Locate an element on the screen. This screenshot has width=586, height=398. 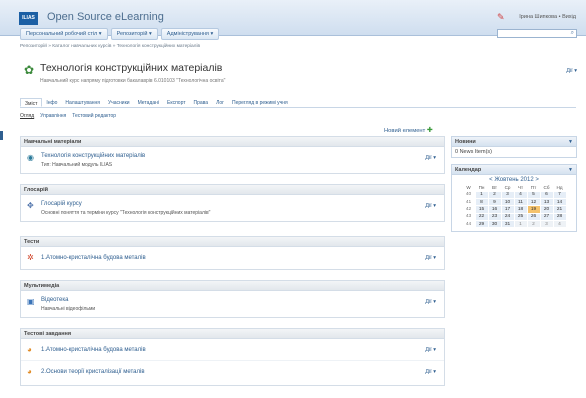
week-number: 42 is located at coordinates (468, 209).